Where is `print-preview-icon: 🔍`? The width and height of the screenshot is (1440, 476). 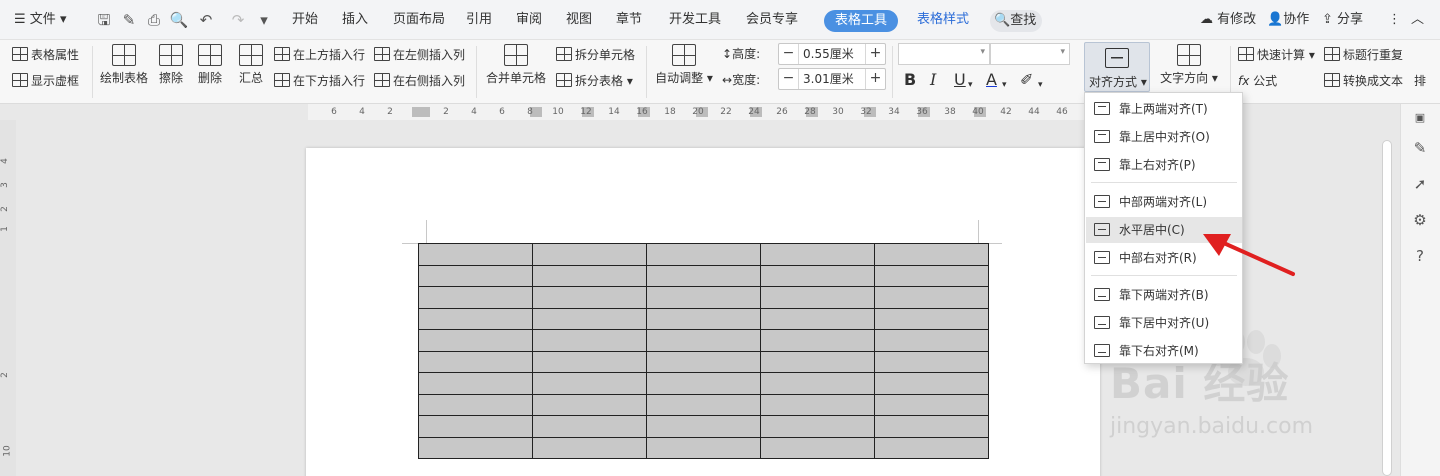
print-preview-icon: 🔍 is located at coordinates (179, 20).